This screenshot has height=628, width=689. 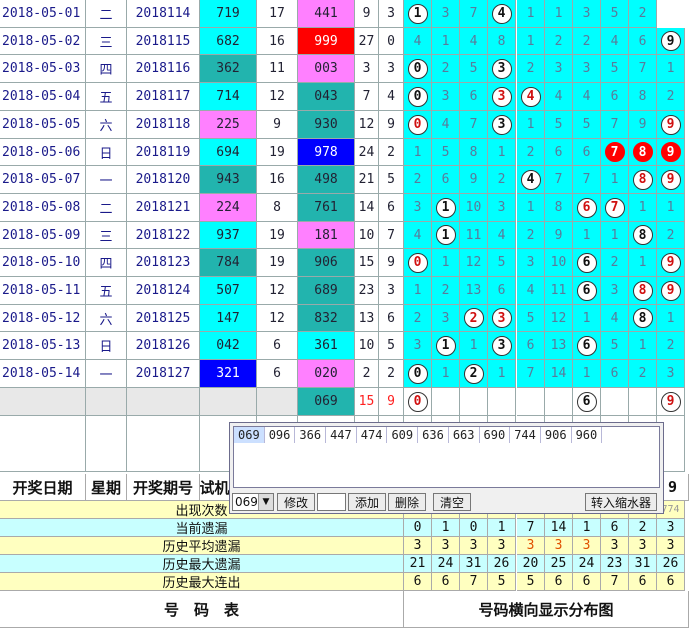 What do you see at coordinates (671, 69) in the screenshot?
I see `dist-cell-9: 1` at bounding box center [671, 69].